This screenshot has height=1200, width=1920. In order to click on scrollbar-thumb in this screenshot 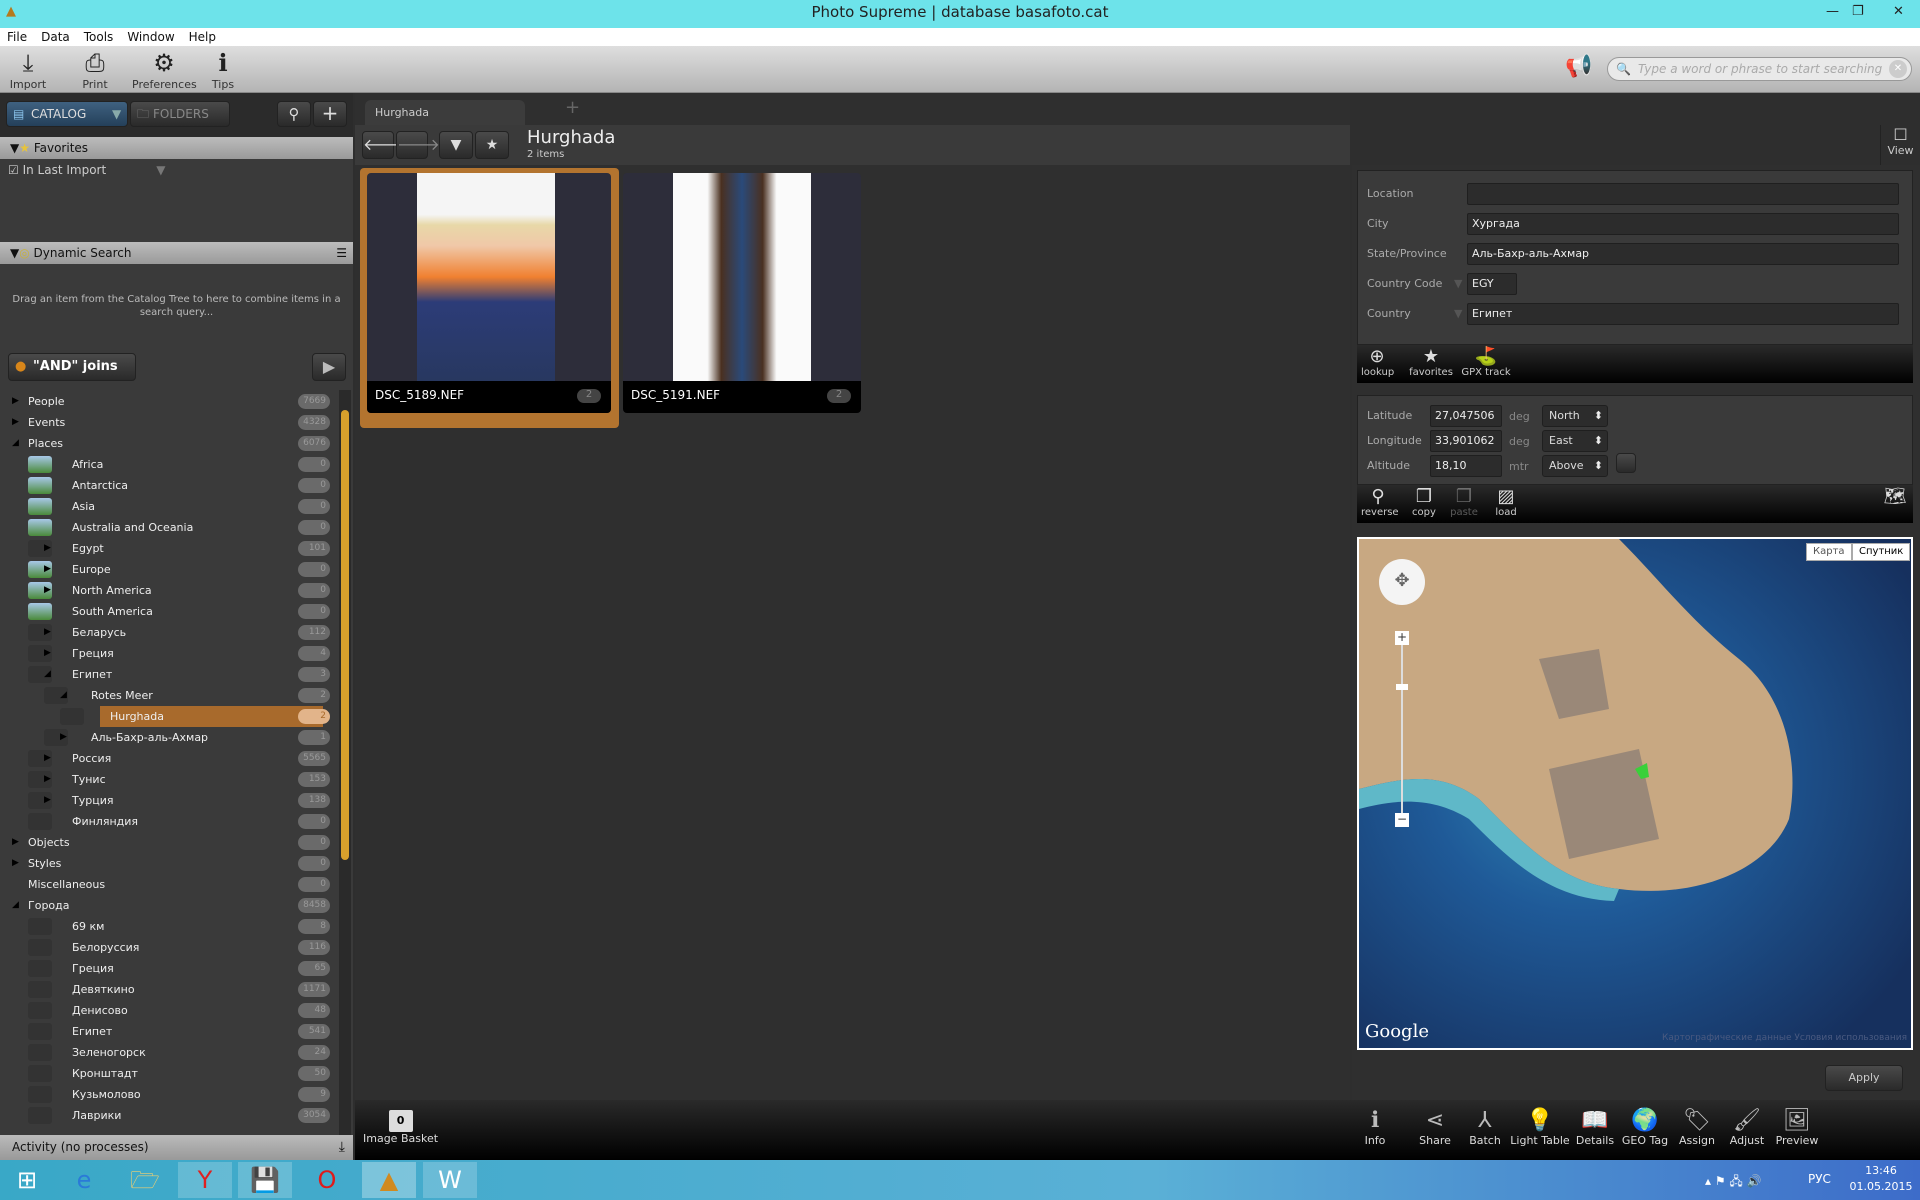, I will do `click(345, 635)`.